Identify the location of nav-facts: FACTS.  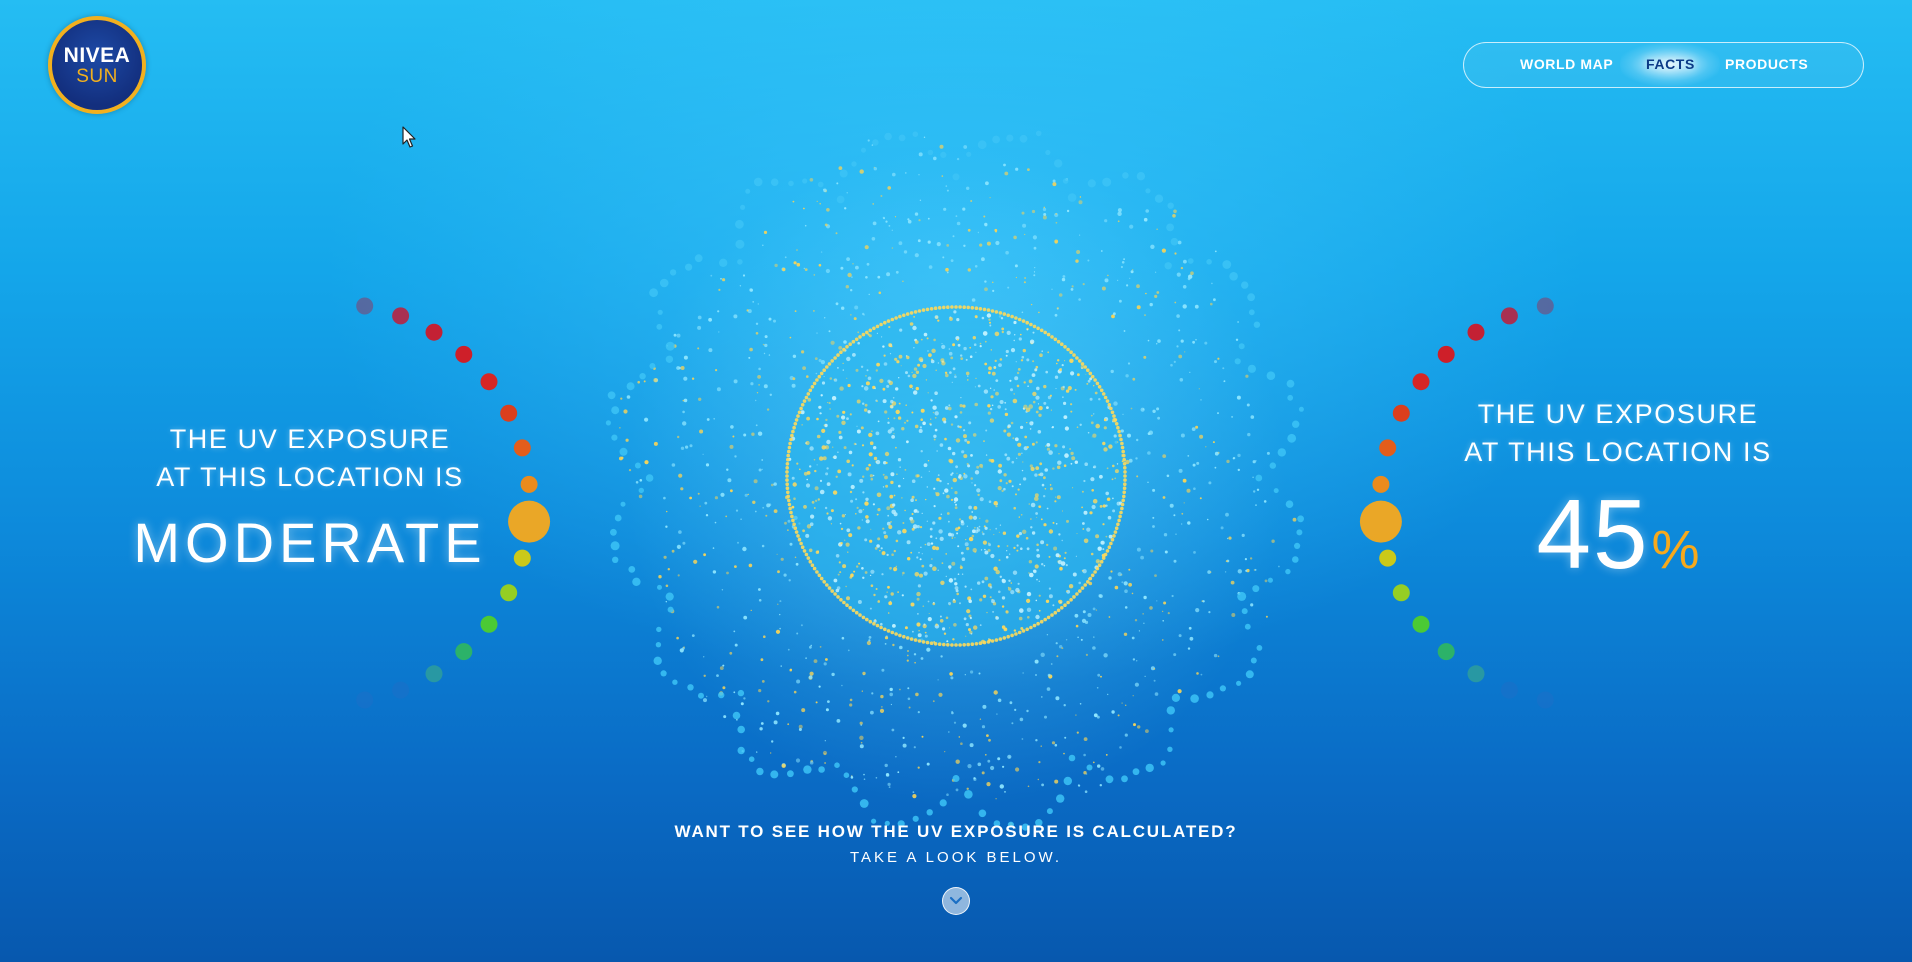
(1670, 64).